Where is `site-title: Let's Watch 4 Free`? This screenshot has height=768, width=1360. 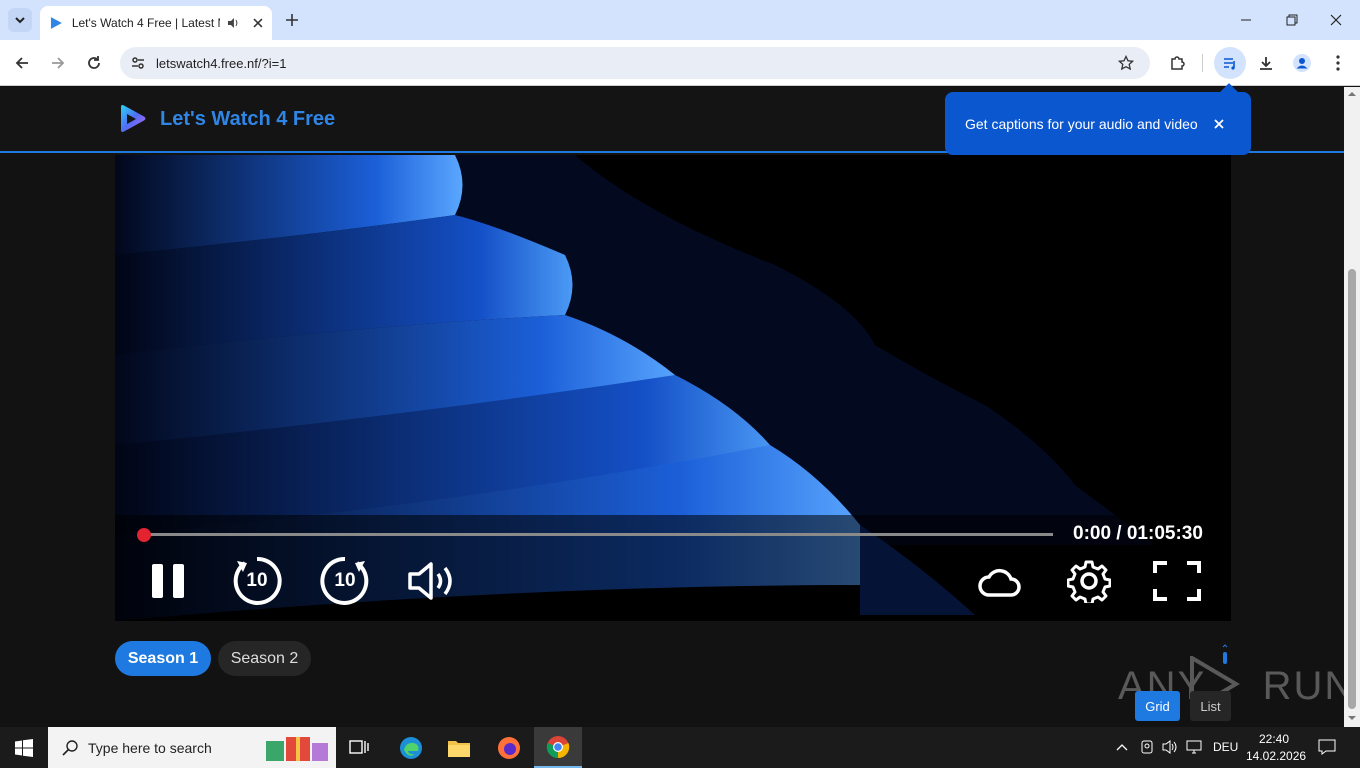
site-title: Let's Watch 4 Free is located at coordinates (247, 119).